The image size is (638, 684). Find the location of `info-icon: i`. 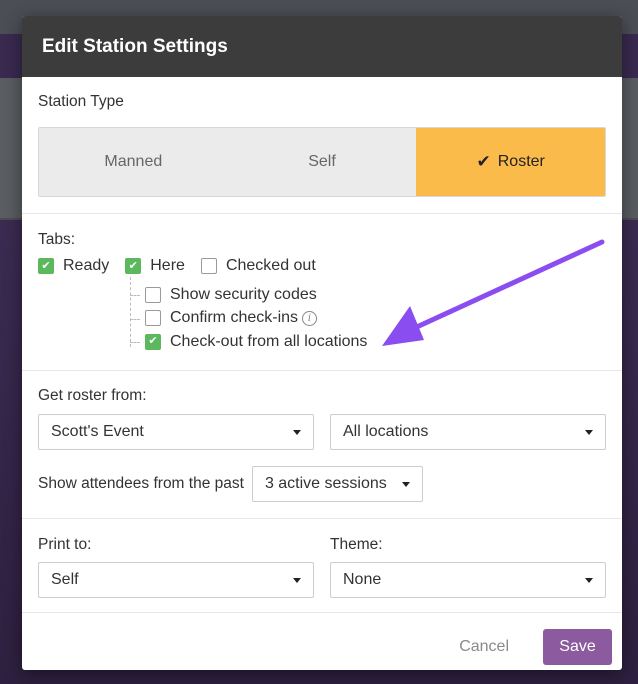

info-icon: i is located at coordinates (310, 318).